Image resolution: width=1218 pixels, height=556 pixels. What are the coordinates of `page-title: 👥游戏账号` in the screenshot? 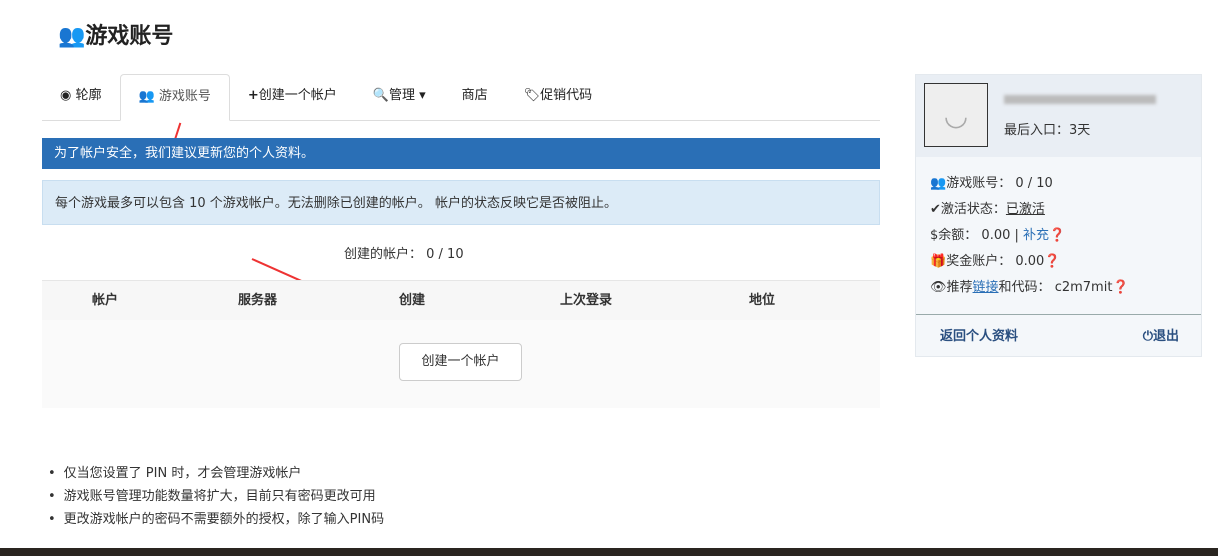 It's located at (116, 36).